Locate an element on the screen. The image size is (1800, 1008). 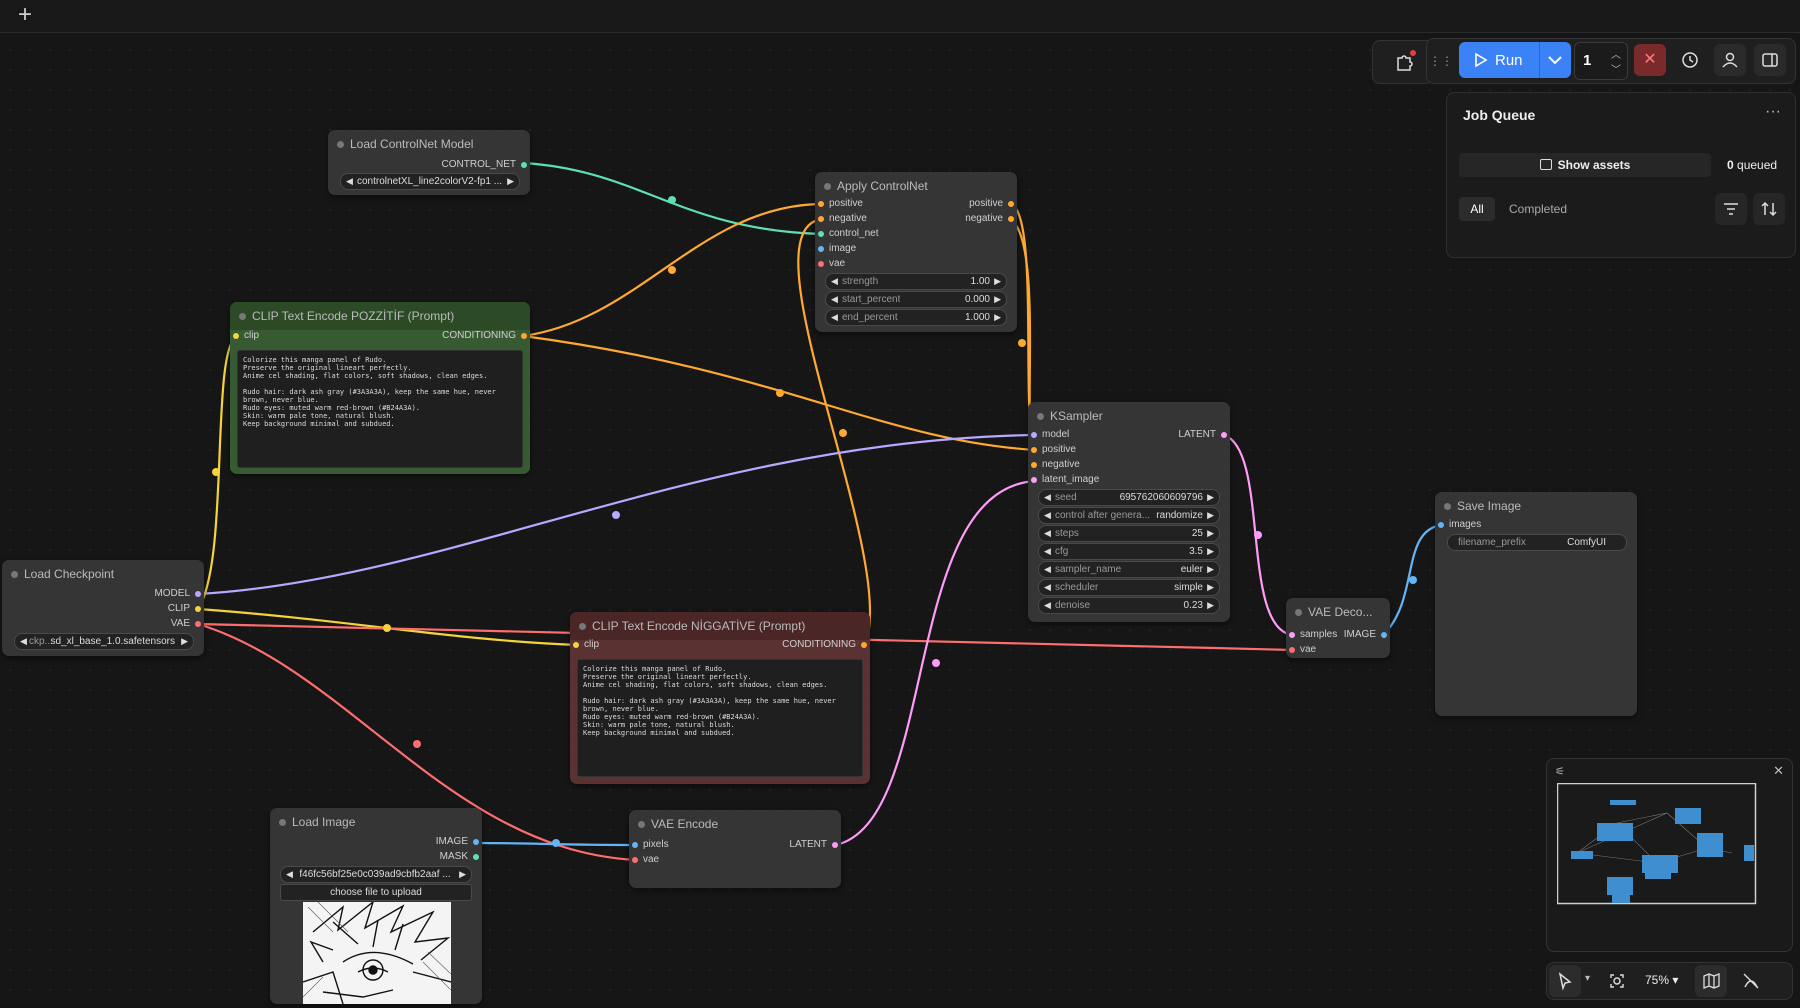
map-icon is located at coordinates (1711, 981).